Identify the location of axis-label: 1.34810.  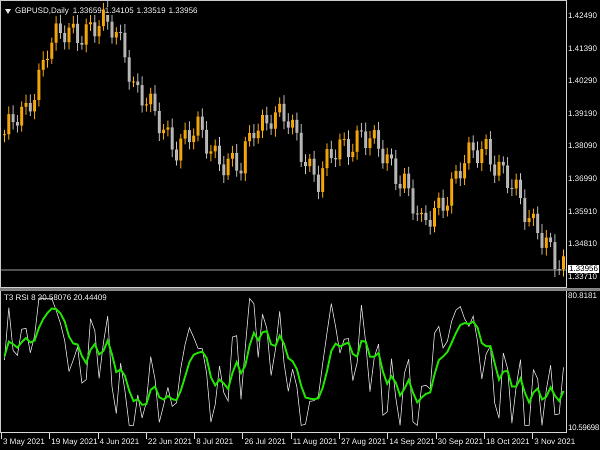
(582, 244).